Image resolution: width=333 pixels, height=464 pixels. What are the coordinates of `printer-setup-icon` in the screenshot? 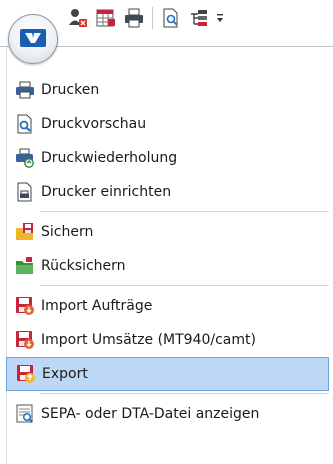 It's located at (25, 192).